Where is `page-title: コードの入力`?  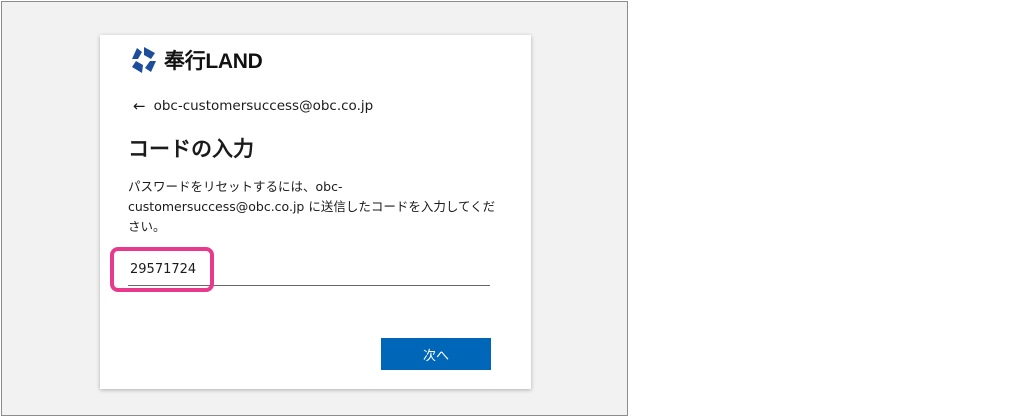 page-title: コードの入力 is located at coordinates (191, 149).